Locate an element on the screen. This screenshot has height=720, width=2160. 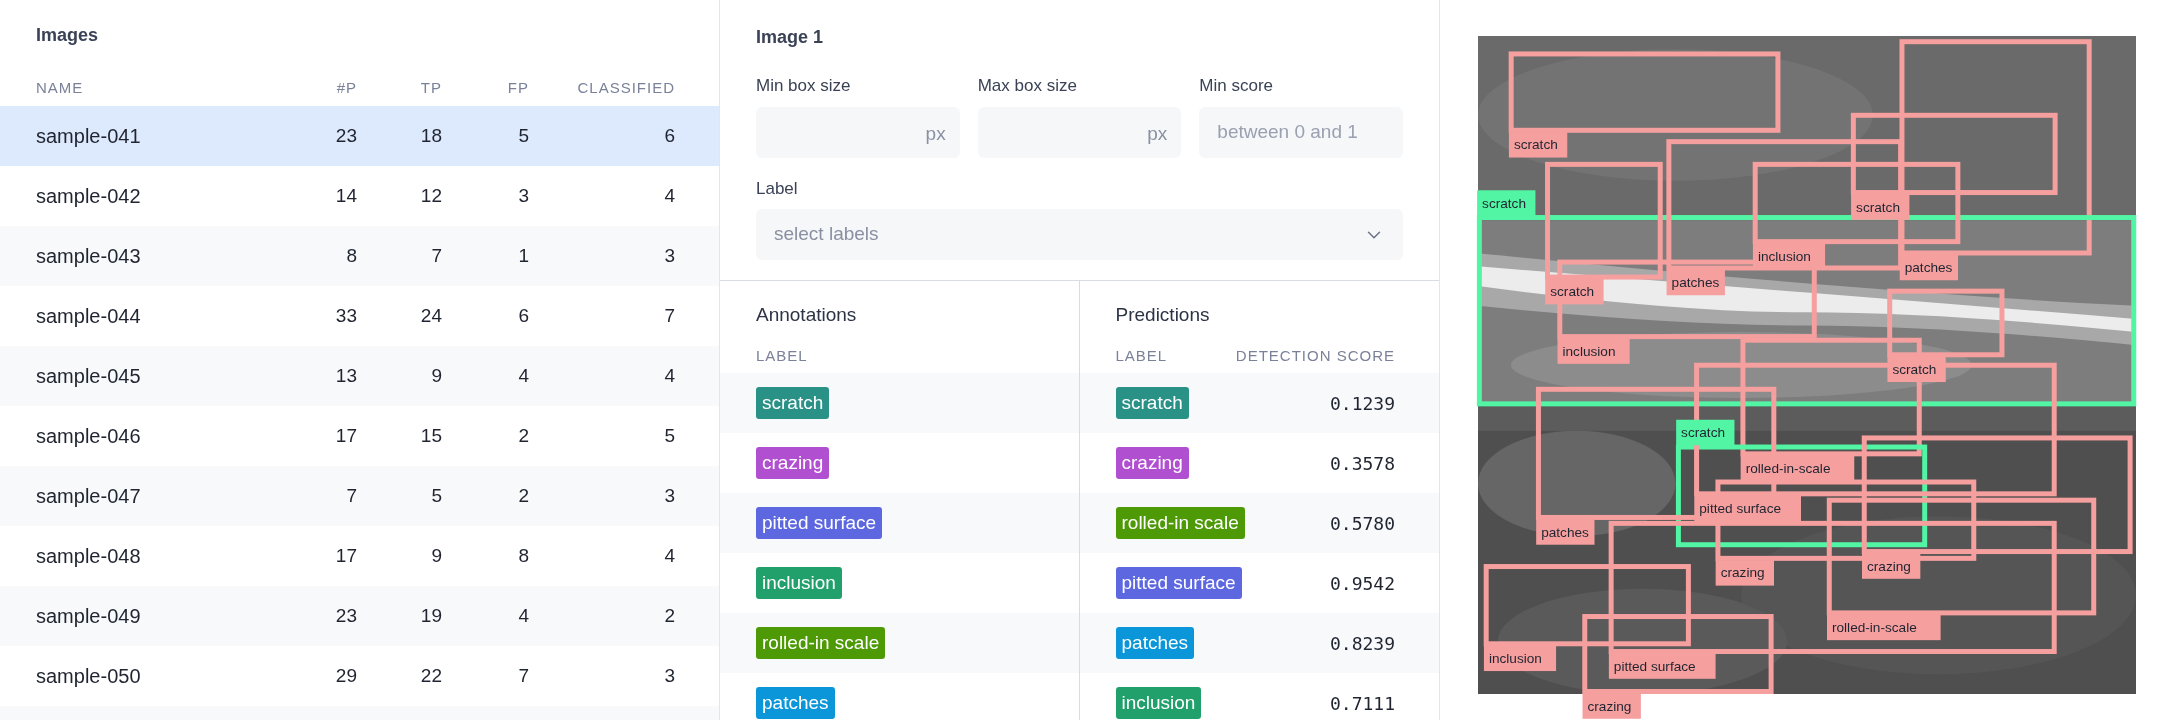
table-cell-text: 22 is located at coordinates (430, 675).